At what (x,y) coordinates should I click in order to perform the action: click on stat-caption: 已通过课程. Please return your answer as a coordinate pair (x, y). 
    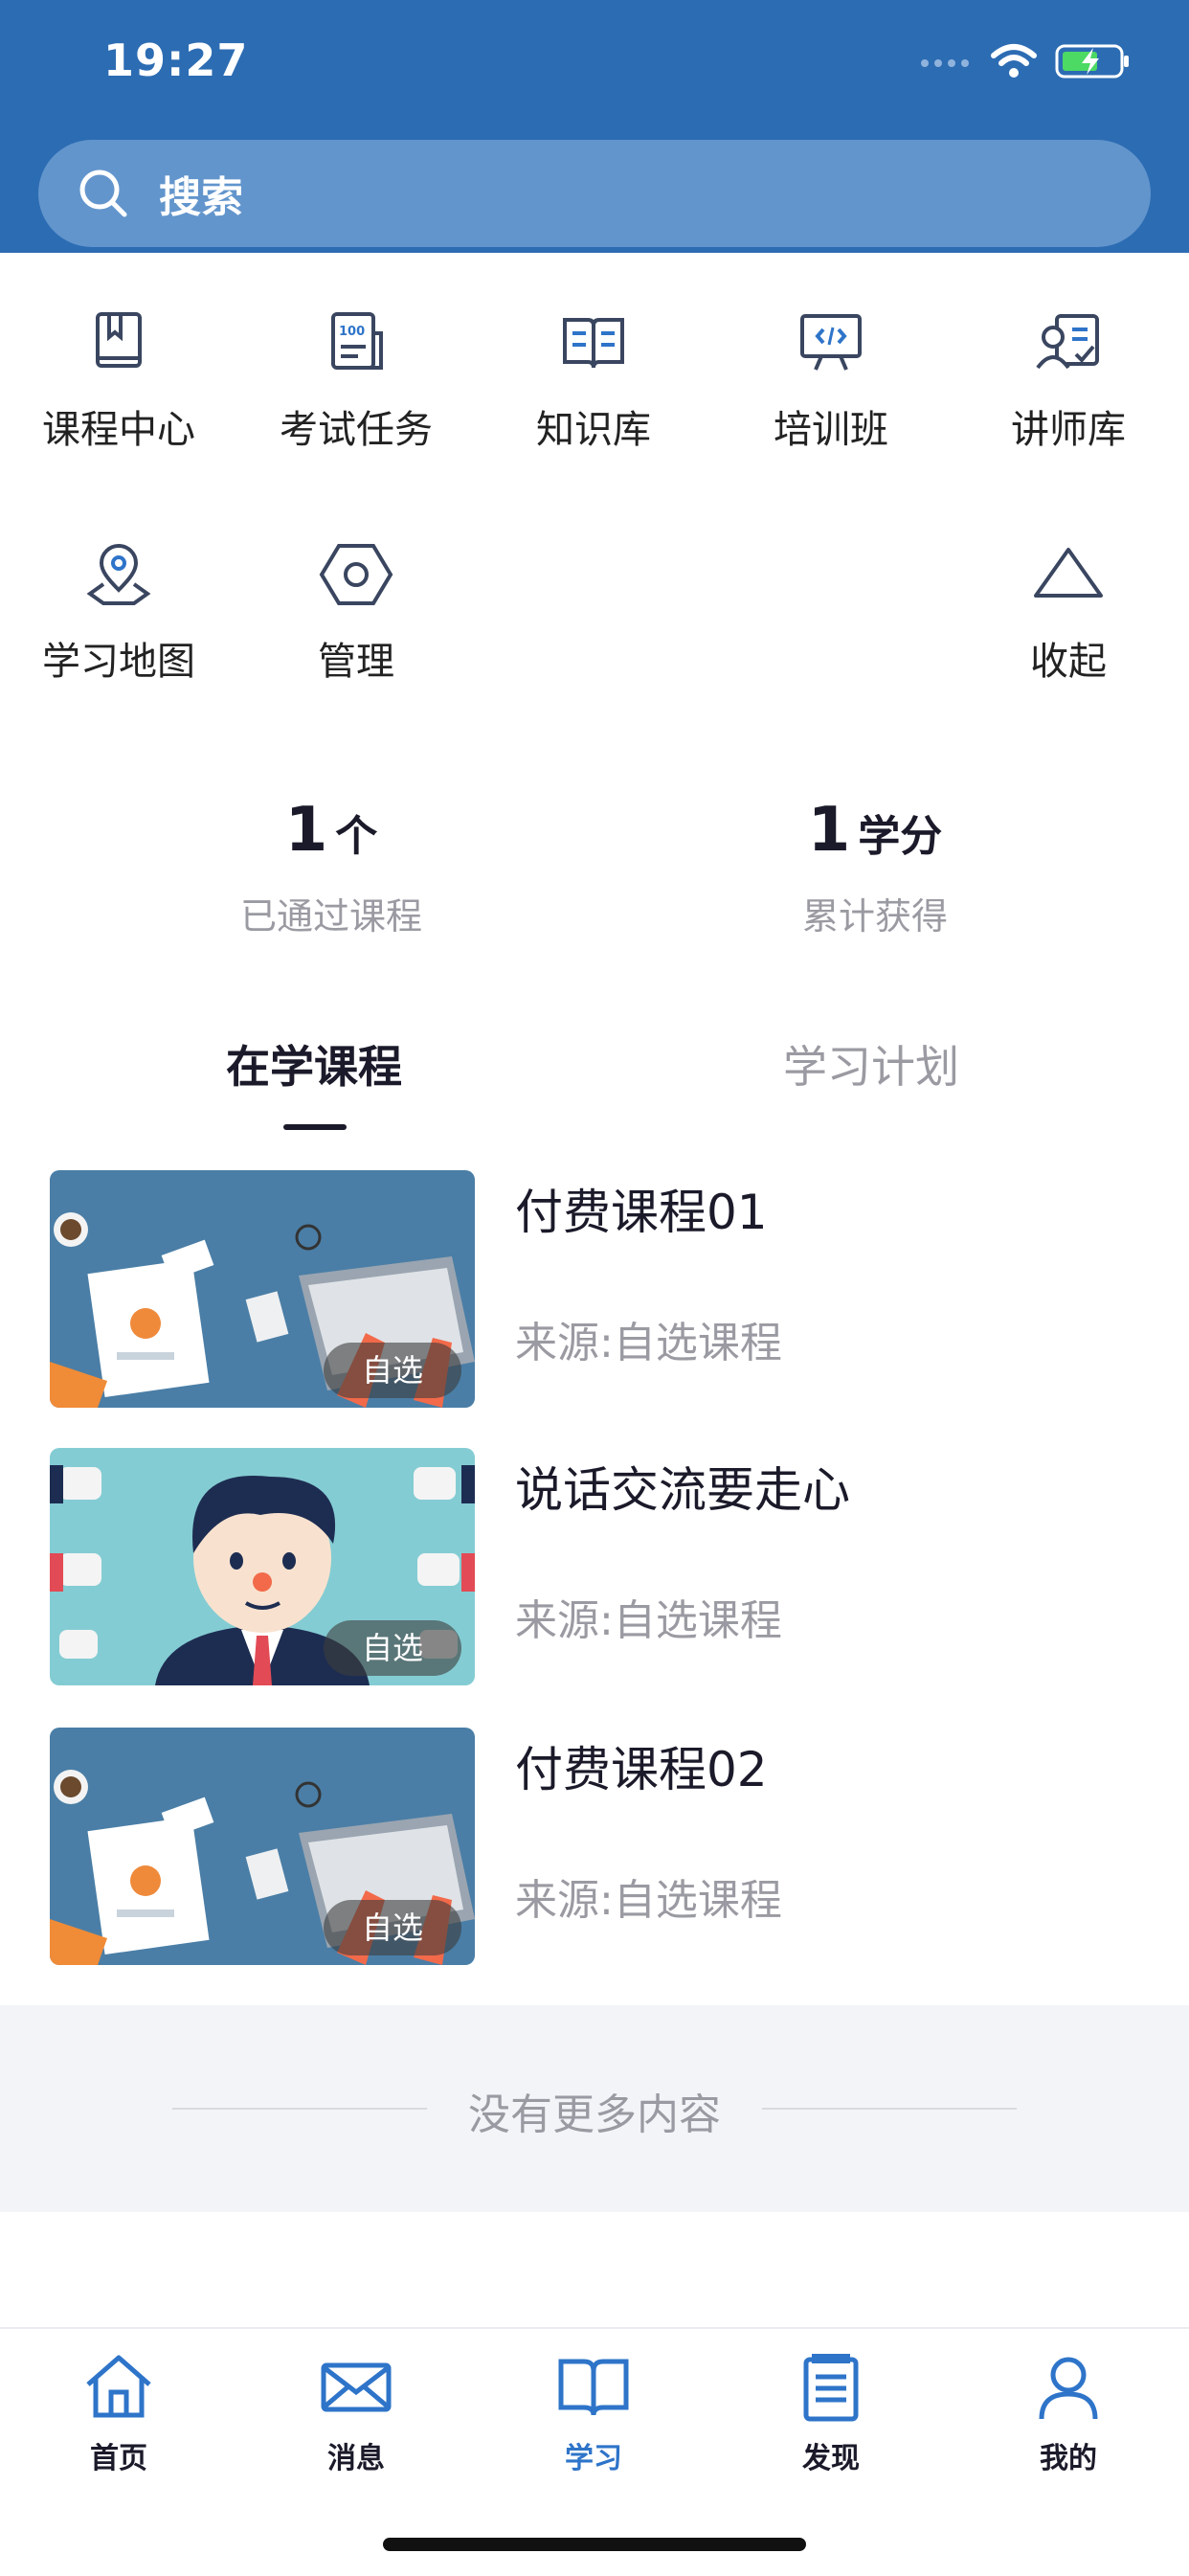
    Looking at the image, I should click on (330, 916).